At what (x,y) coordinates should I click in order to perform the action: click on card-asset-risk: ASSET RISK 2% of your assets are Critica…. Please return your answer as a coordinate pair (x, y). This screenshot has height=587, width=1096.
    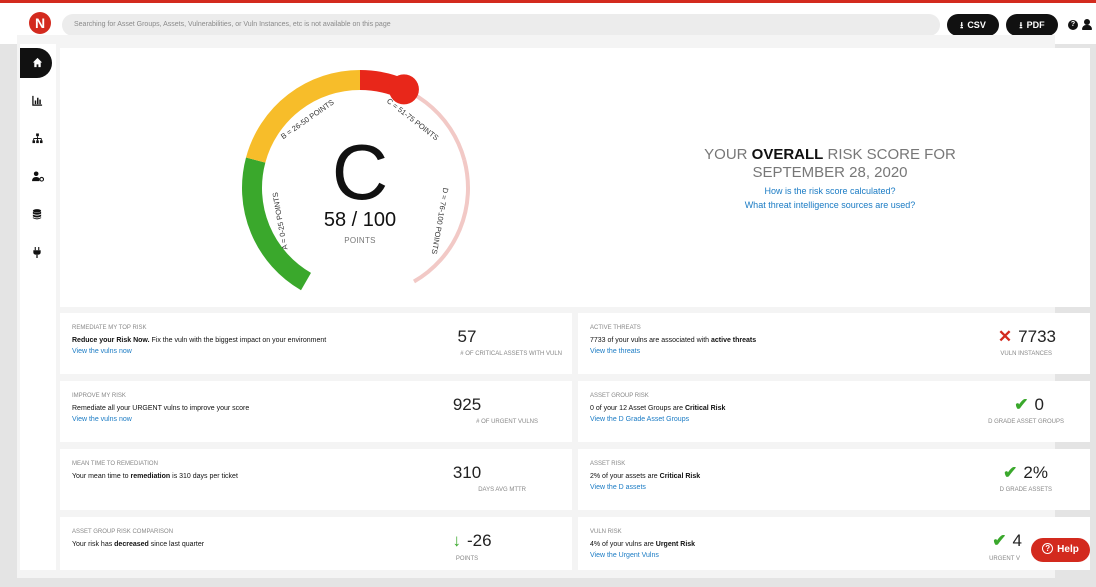
    Looking at the image, I should click on (834, 479).